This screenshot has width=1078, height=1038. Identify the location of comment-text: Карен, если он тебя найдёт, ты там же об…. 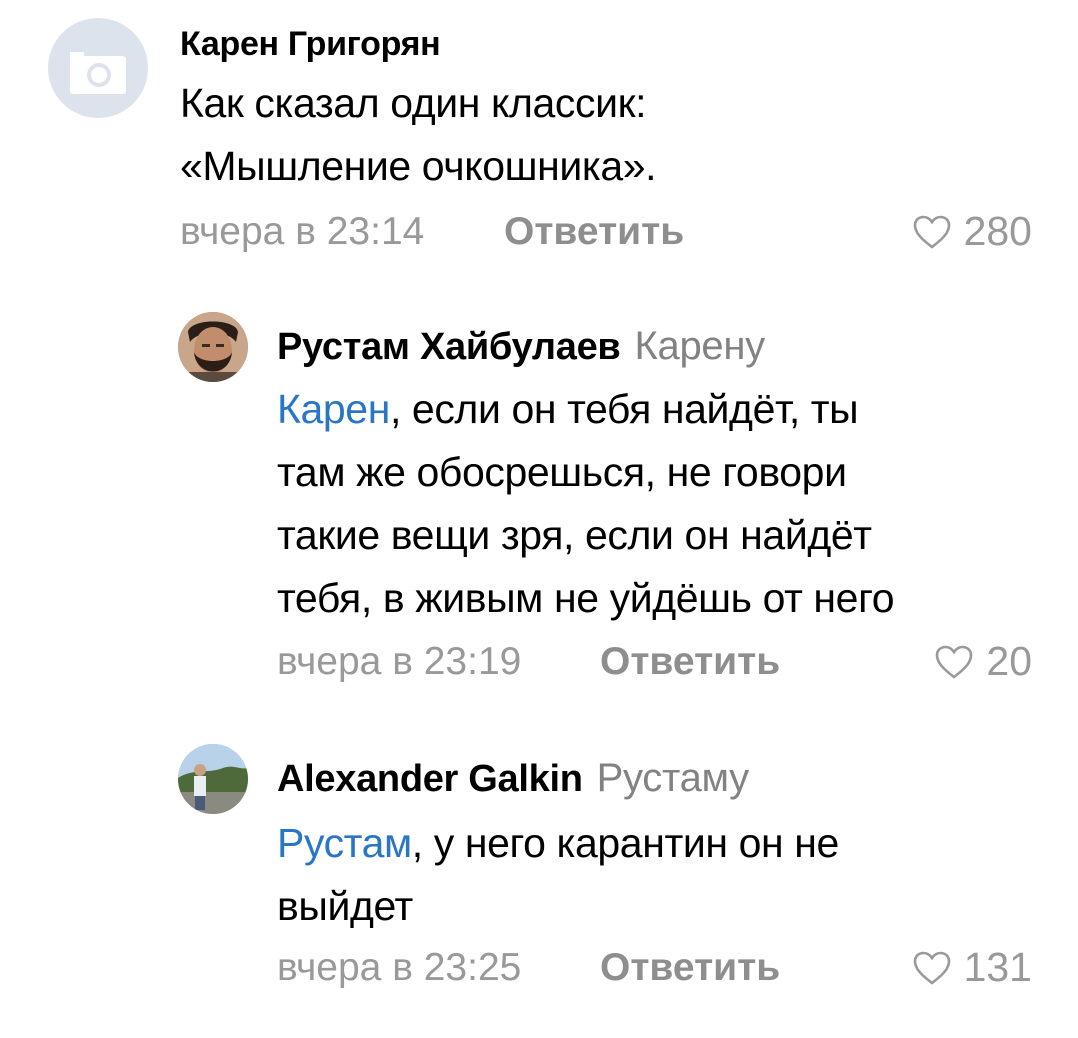
(586, 504).